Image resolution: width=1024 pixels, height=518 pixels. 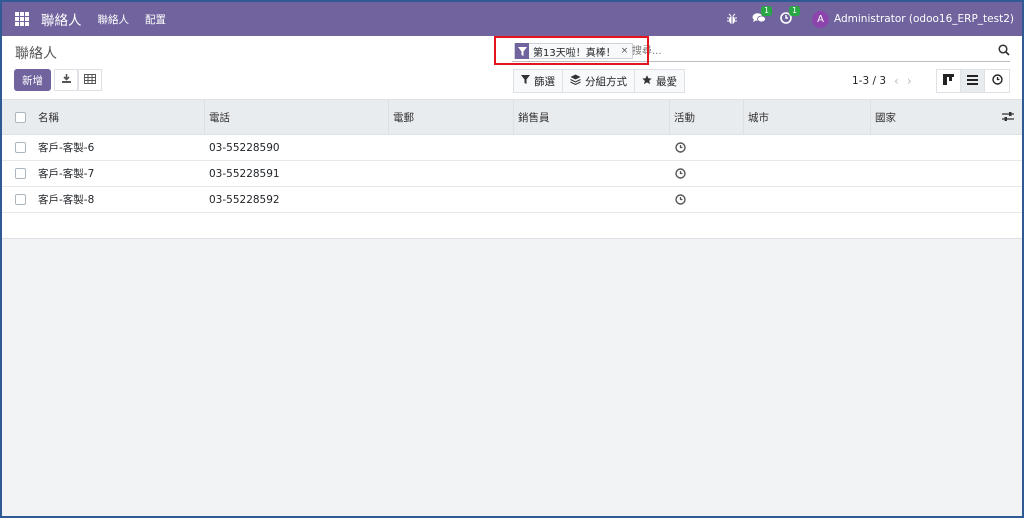 I want to click on activities-button: 1, so click(x=790, y=16).